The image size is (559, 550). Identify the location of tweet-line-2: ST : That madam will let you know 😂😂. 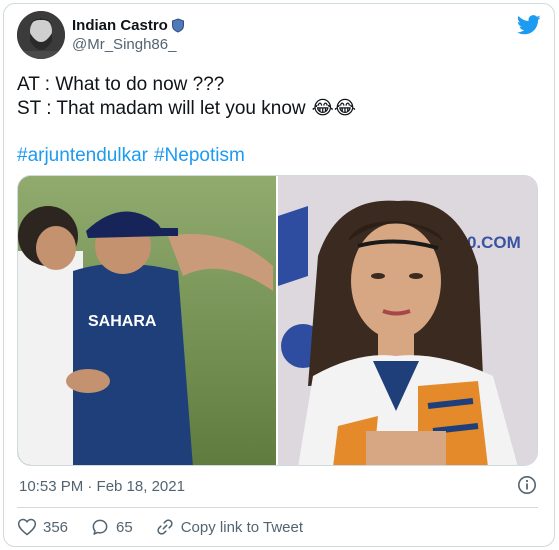
(186, 109).